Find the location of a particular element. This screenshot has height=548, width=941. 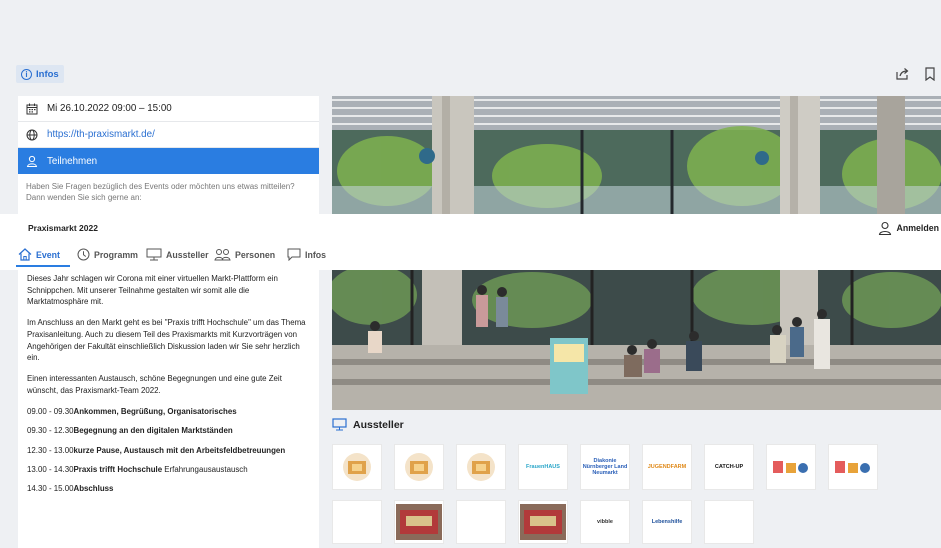

exhibitor-logo-text: CATCH-UP is located at coordinates (729, 467).